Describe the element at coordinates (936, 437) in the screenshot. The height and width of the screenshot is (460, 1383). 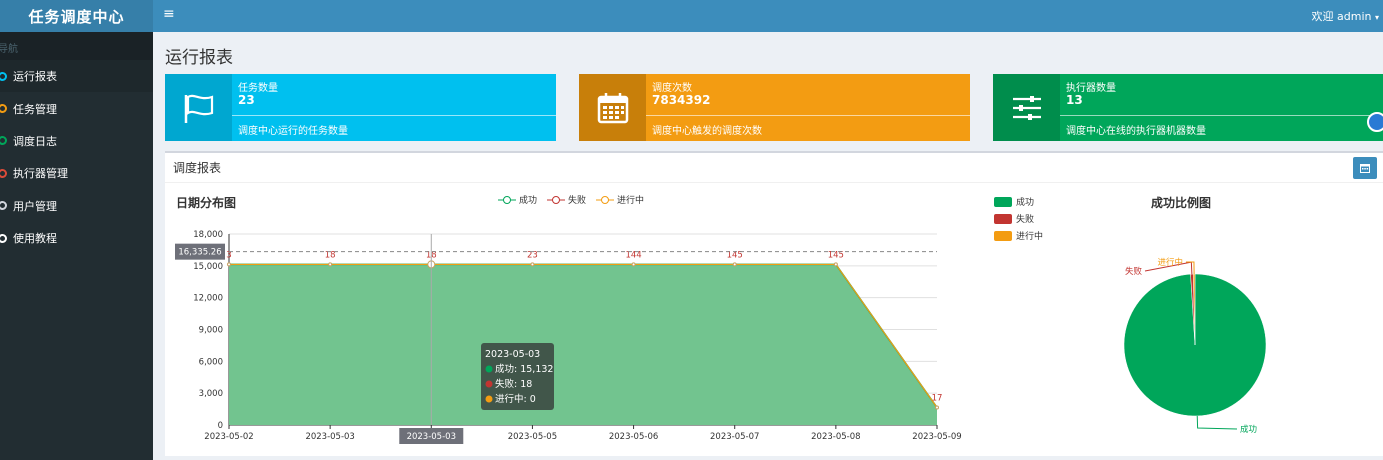
I see `x-tick-label: 2023-05-09` at that location.